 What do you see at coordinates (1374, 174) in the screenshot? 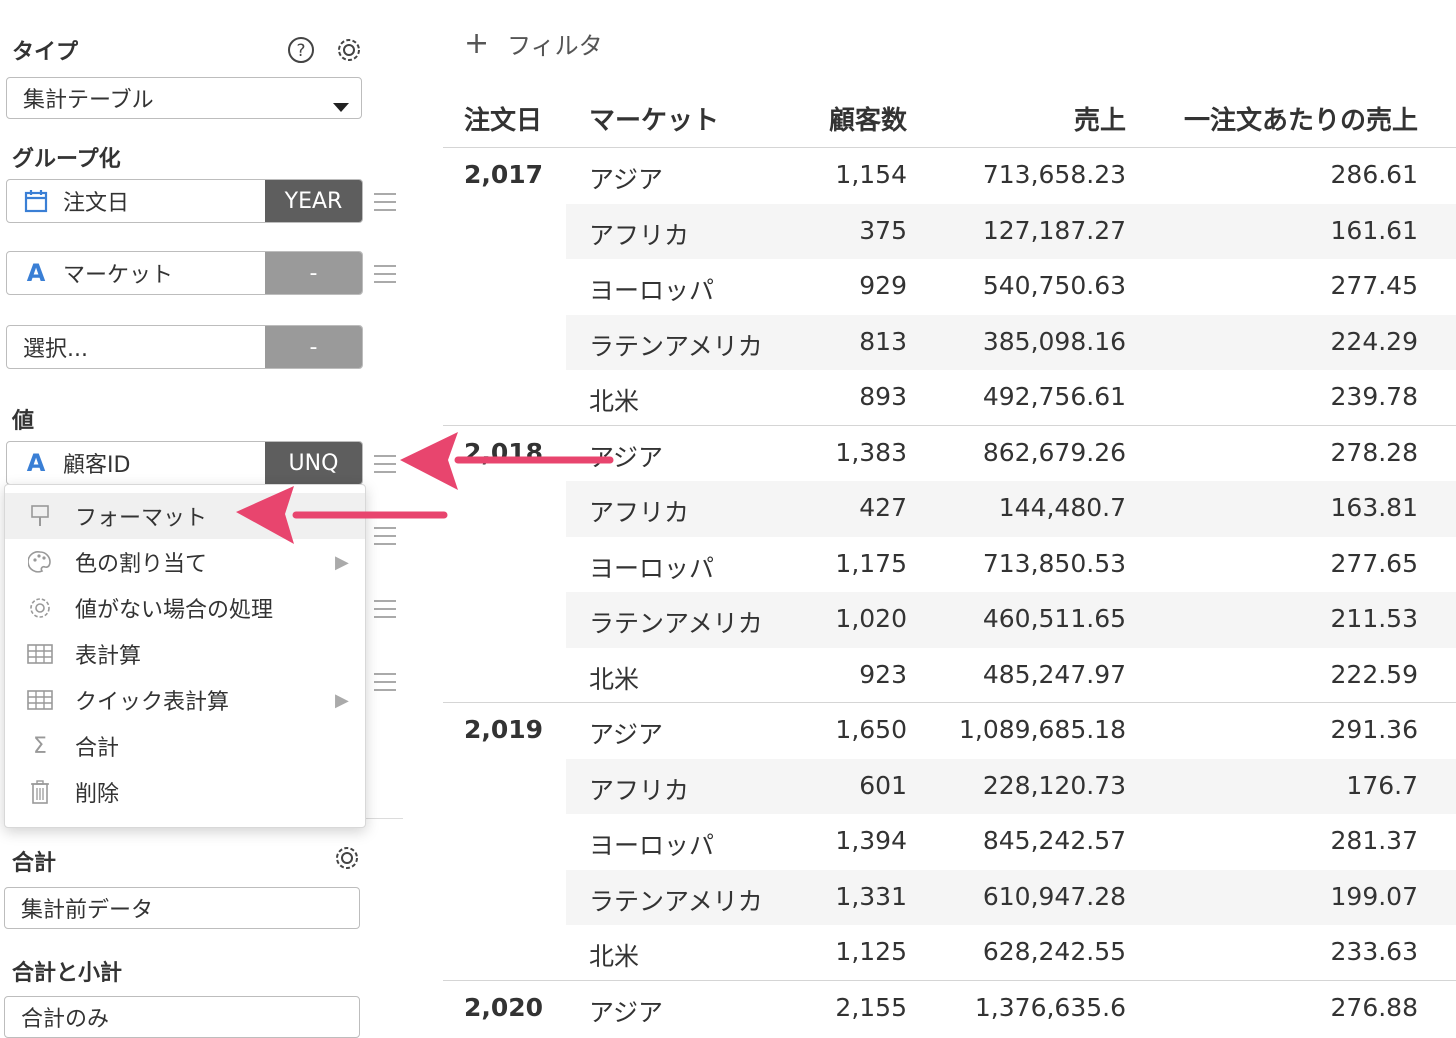
I see `sales-per-order-cell: 286.61` at bounding box center [1374, 174].